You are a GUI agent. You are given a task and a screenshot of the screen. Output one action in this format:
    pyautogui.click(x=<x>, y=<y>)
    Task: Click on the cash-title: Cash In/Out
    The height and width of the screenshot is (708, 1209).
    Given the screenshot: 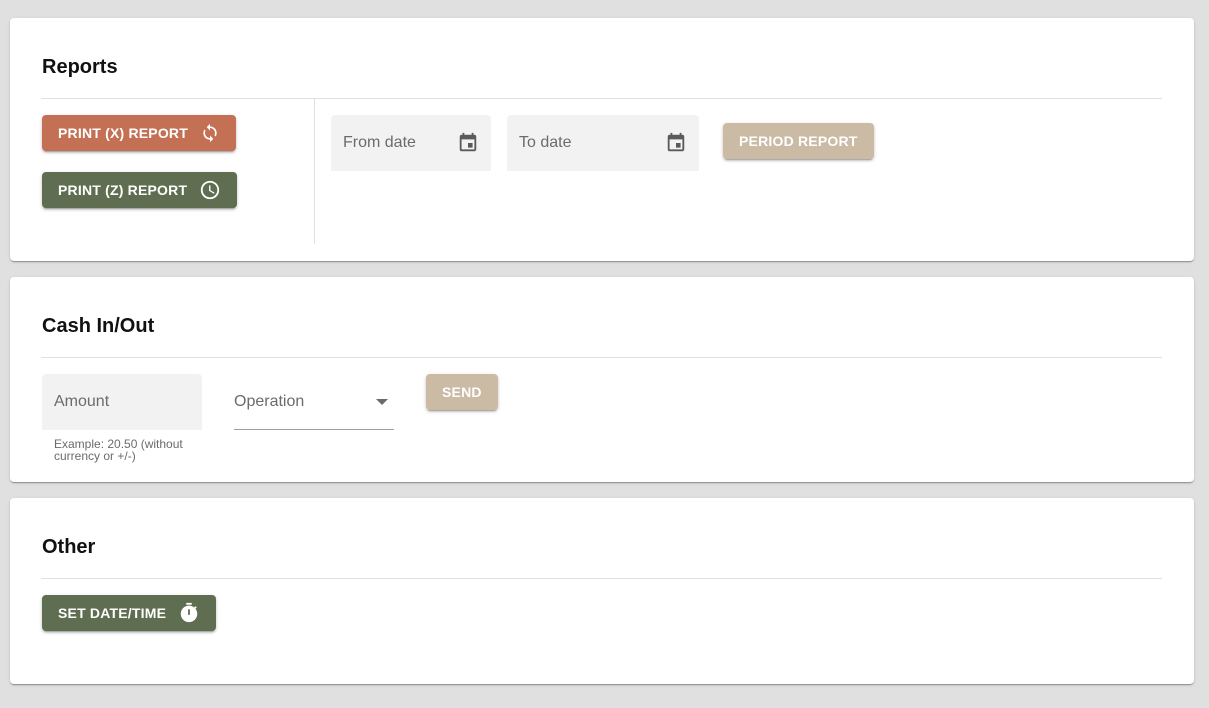 What is the action you would take?
    pyautogui.click(x=98, y=326)
    